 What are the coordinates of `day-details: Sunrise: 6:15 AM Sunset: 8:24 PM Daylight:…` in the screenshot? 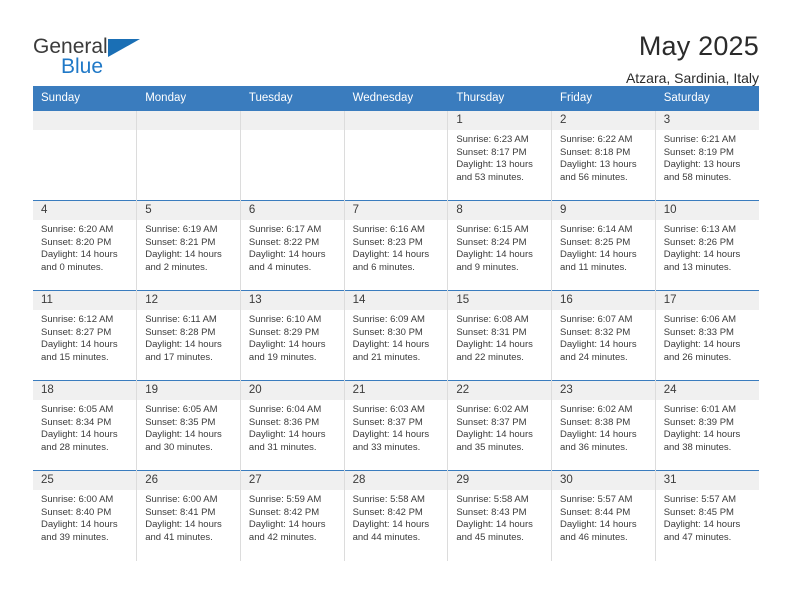 It's located at (499, 247).